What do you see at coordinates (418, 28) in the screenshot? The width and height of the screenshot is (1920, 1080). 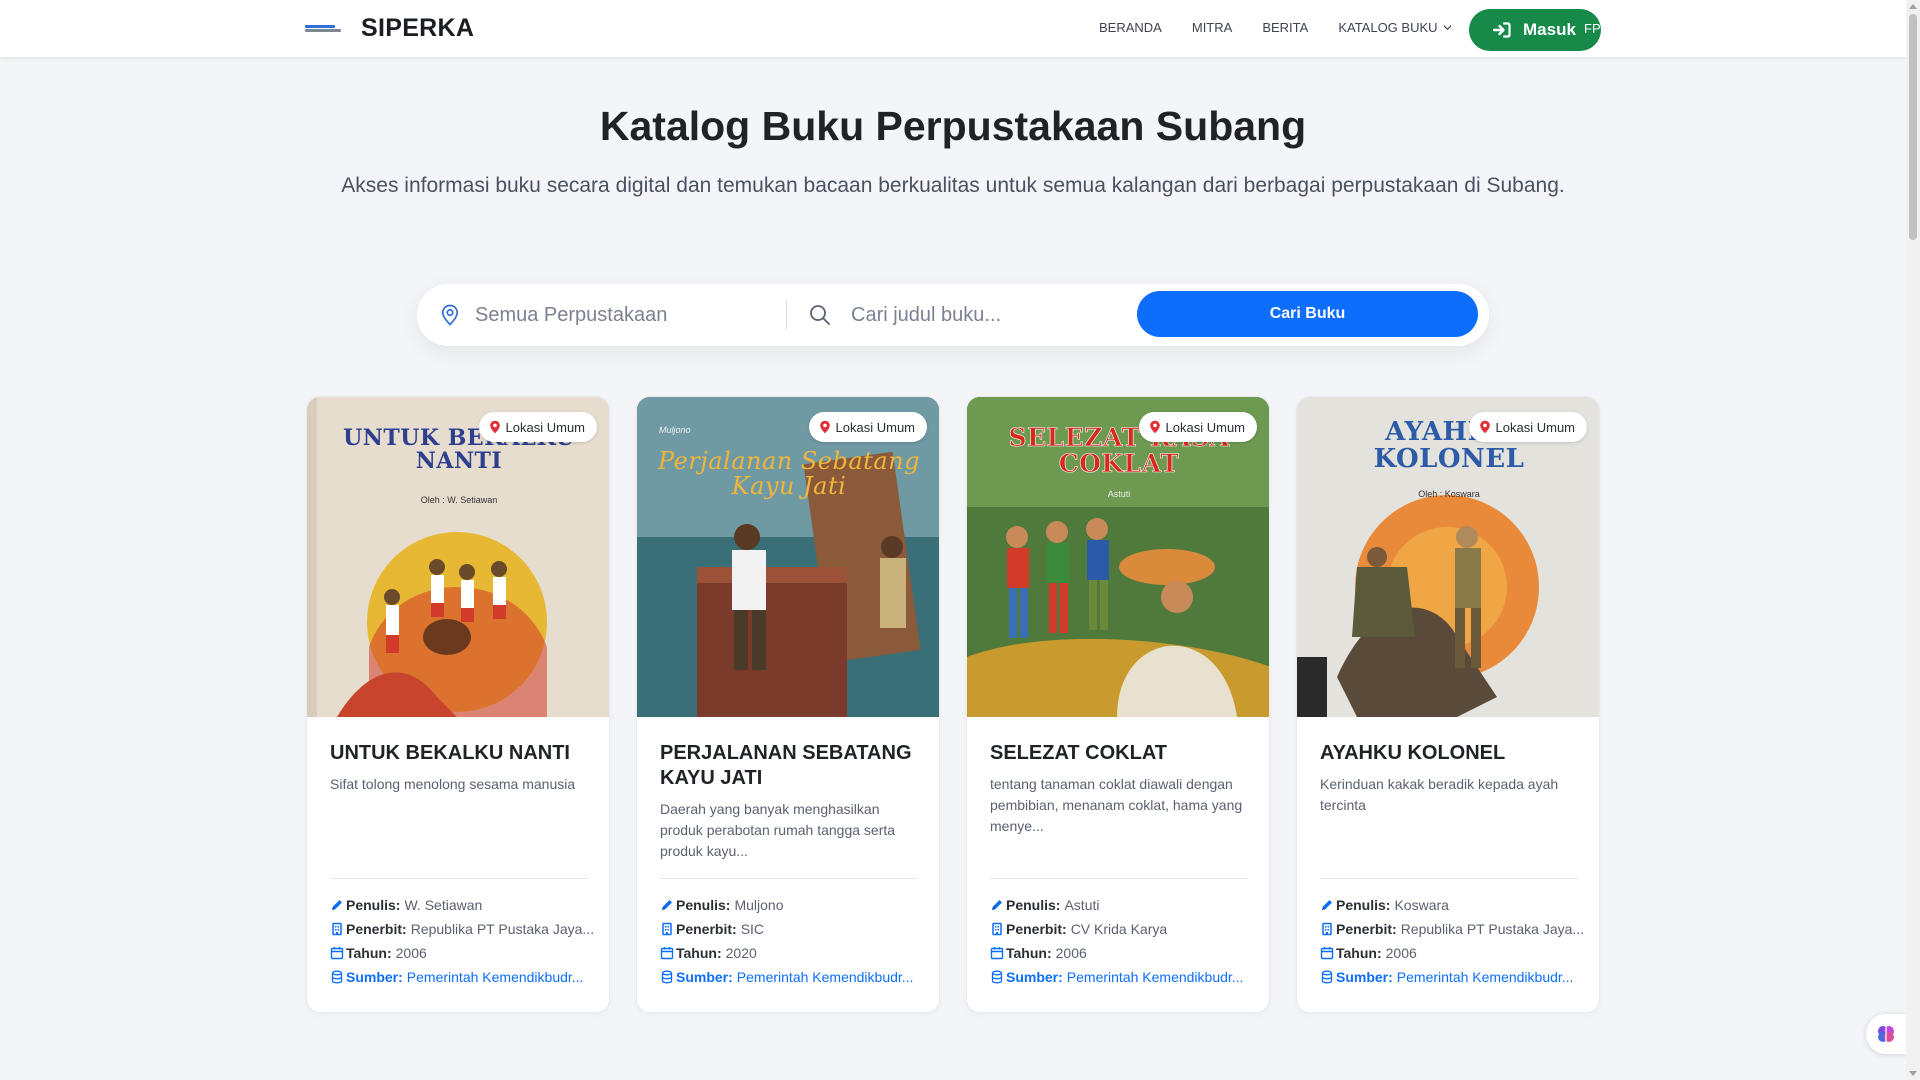 I see `brand-name: SIPERKA` at bounding box center [418, 28].